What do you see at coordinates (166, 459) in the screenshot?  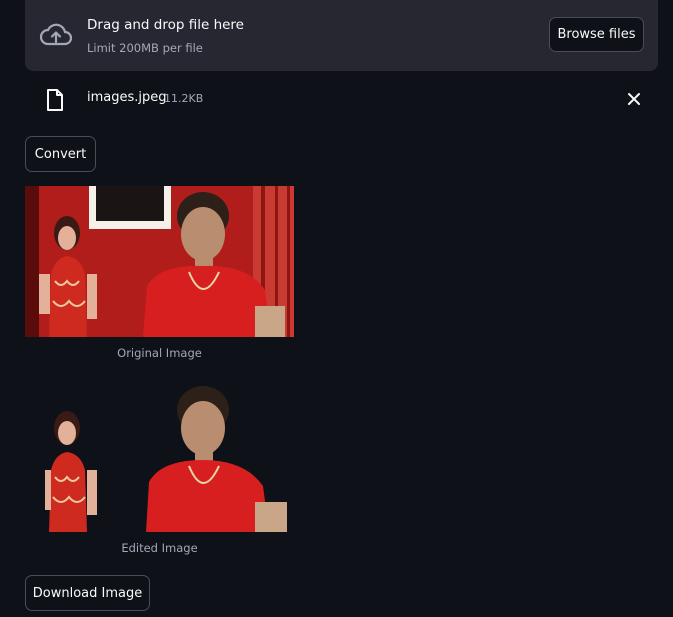 I see `edited-photo` at bounding box center [166, 459].